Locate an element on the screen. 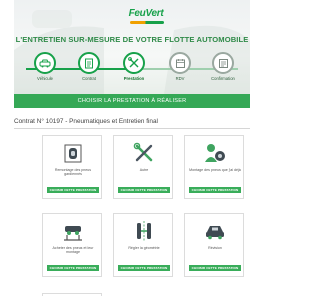  wheel-alignment-icon is located at coordinates (144, 231).